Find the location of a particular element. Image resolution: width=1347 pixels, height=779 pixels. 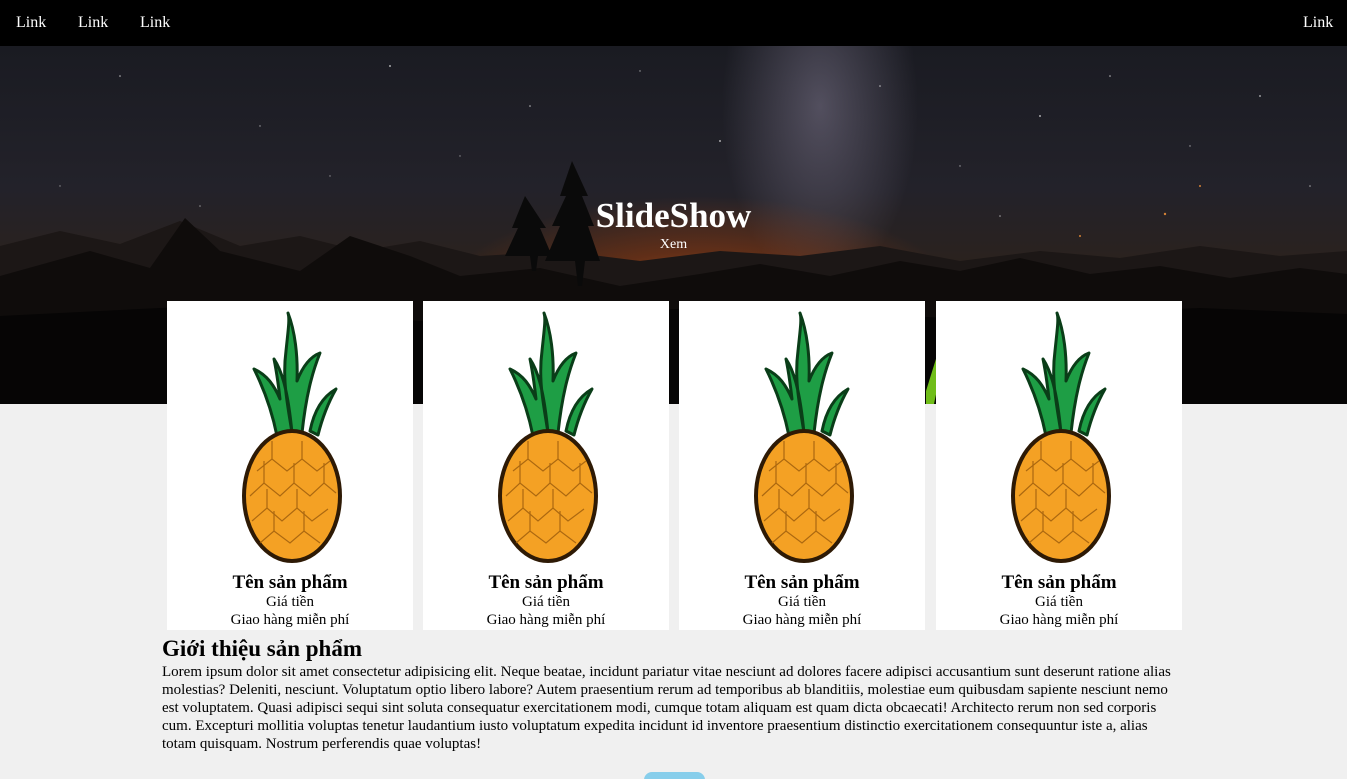

more-button is located at coordinates (674, 775).